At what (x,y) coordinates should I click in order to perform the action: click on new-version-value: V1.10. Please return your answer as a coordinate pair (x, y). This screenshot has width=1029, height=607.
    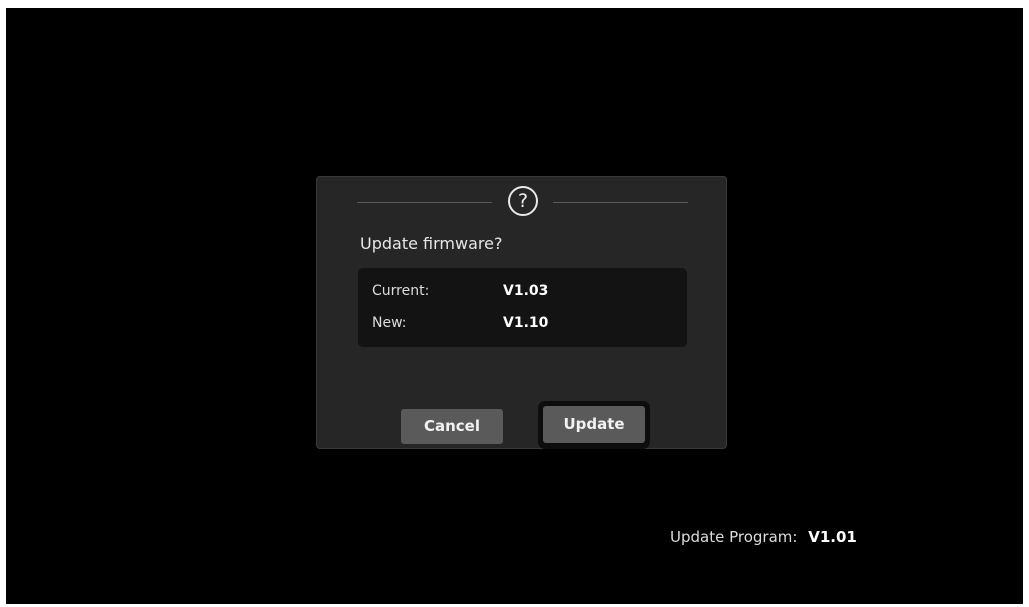
    Looking at the image, I should click on (526, 323).